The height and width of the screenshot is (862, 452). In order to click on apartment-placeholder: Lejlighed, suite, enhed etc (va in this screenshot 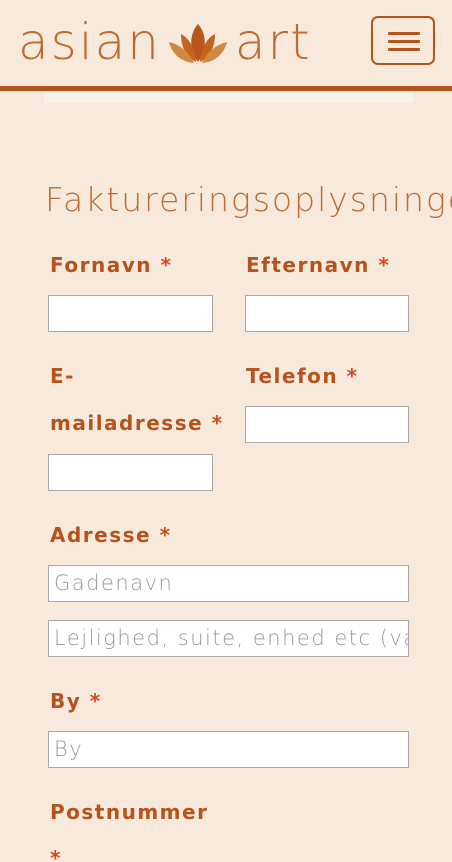, I will do `click(231, 638)`.